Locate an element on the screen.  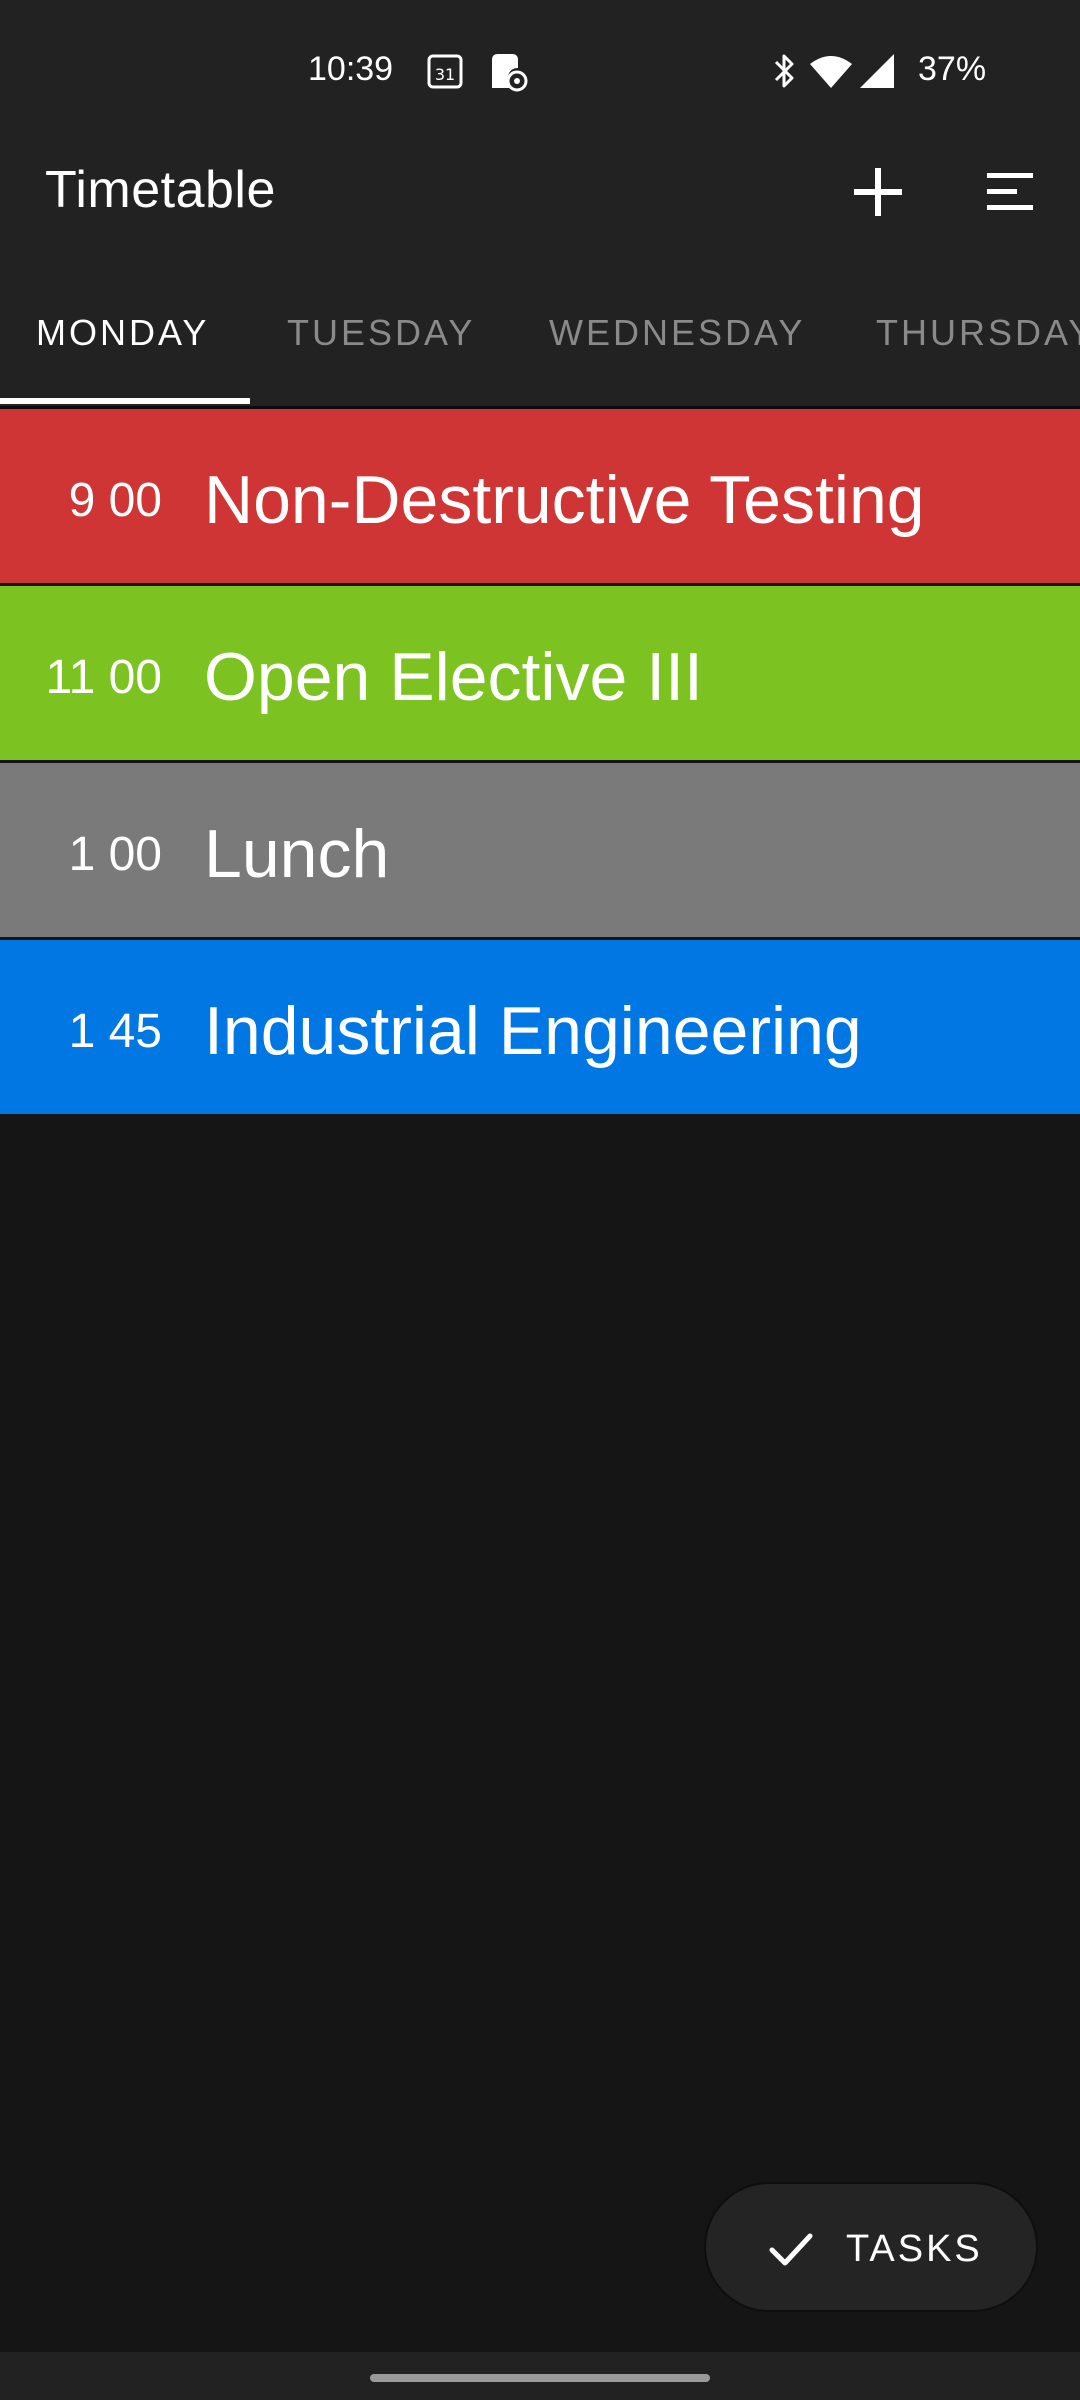
gesture-handle is located at coordinates (540, 2378).